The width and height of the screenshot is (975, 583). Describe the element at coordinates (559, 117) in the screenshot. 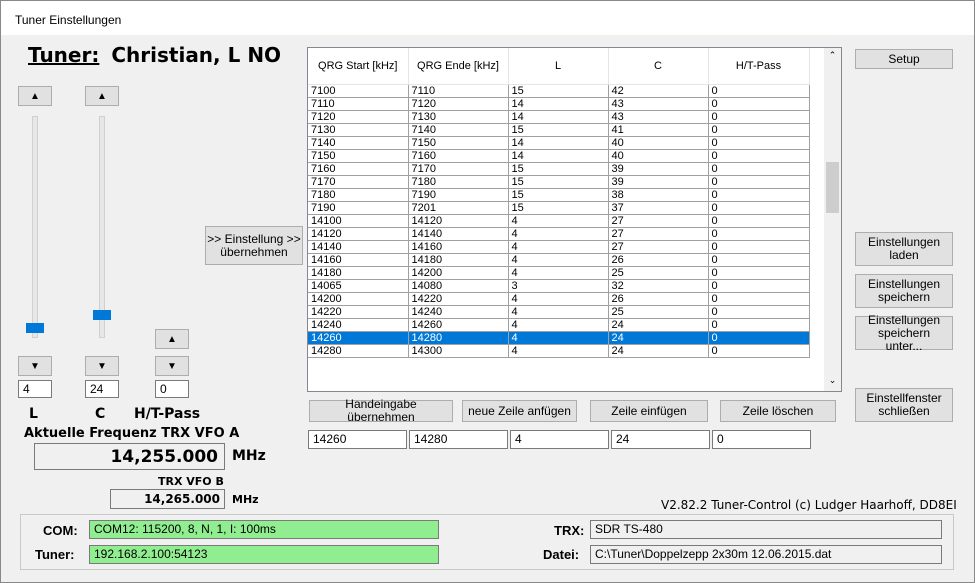

I see `table-row: 7120 7130 14 43 0` at that location.